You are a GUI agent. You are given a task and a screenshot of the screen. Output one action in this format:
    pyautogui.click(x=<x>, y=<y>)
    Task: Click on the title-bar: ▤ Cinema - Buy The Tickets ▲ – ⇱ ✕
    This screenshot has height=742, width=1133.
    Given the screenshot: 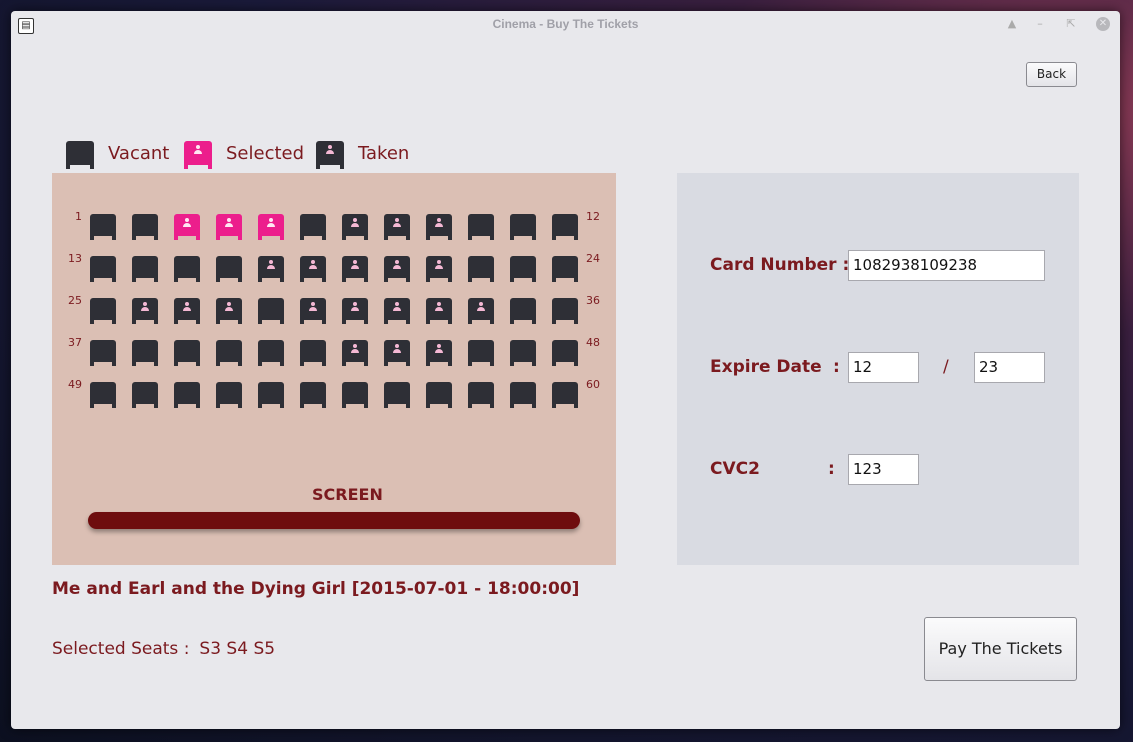 What is the action you would take?
    pyautogui.click(x=565, y=25)
    